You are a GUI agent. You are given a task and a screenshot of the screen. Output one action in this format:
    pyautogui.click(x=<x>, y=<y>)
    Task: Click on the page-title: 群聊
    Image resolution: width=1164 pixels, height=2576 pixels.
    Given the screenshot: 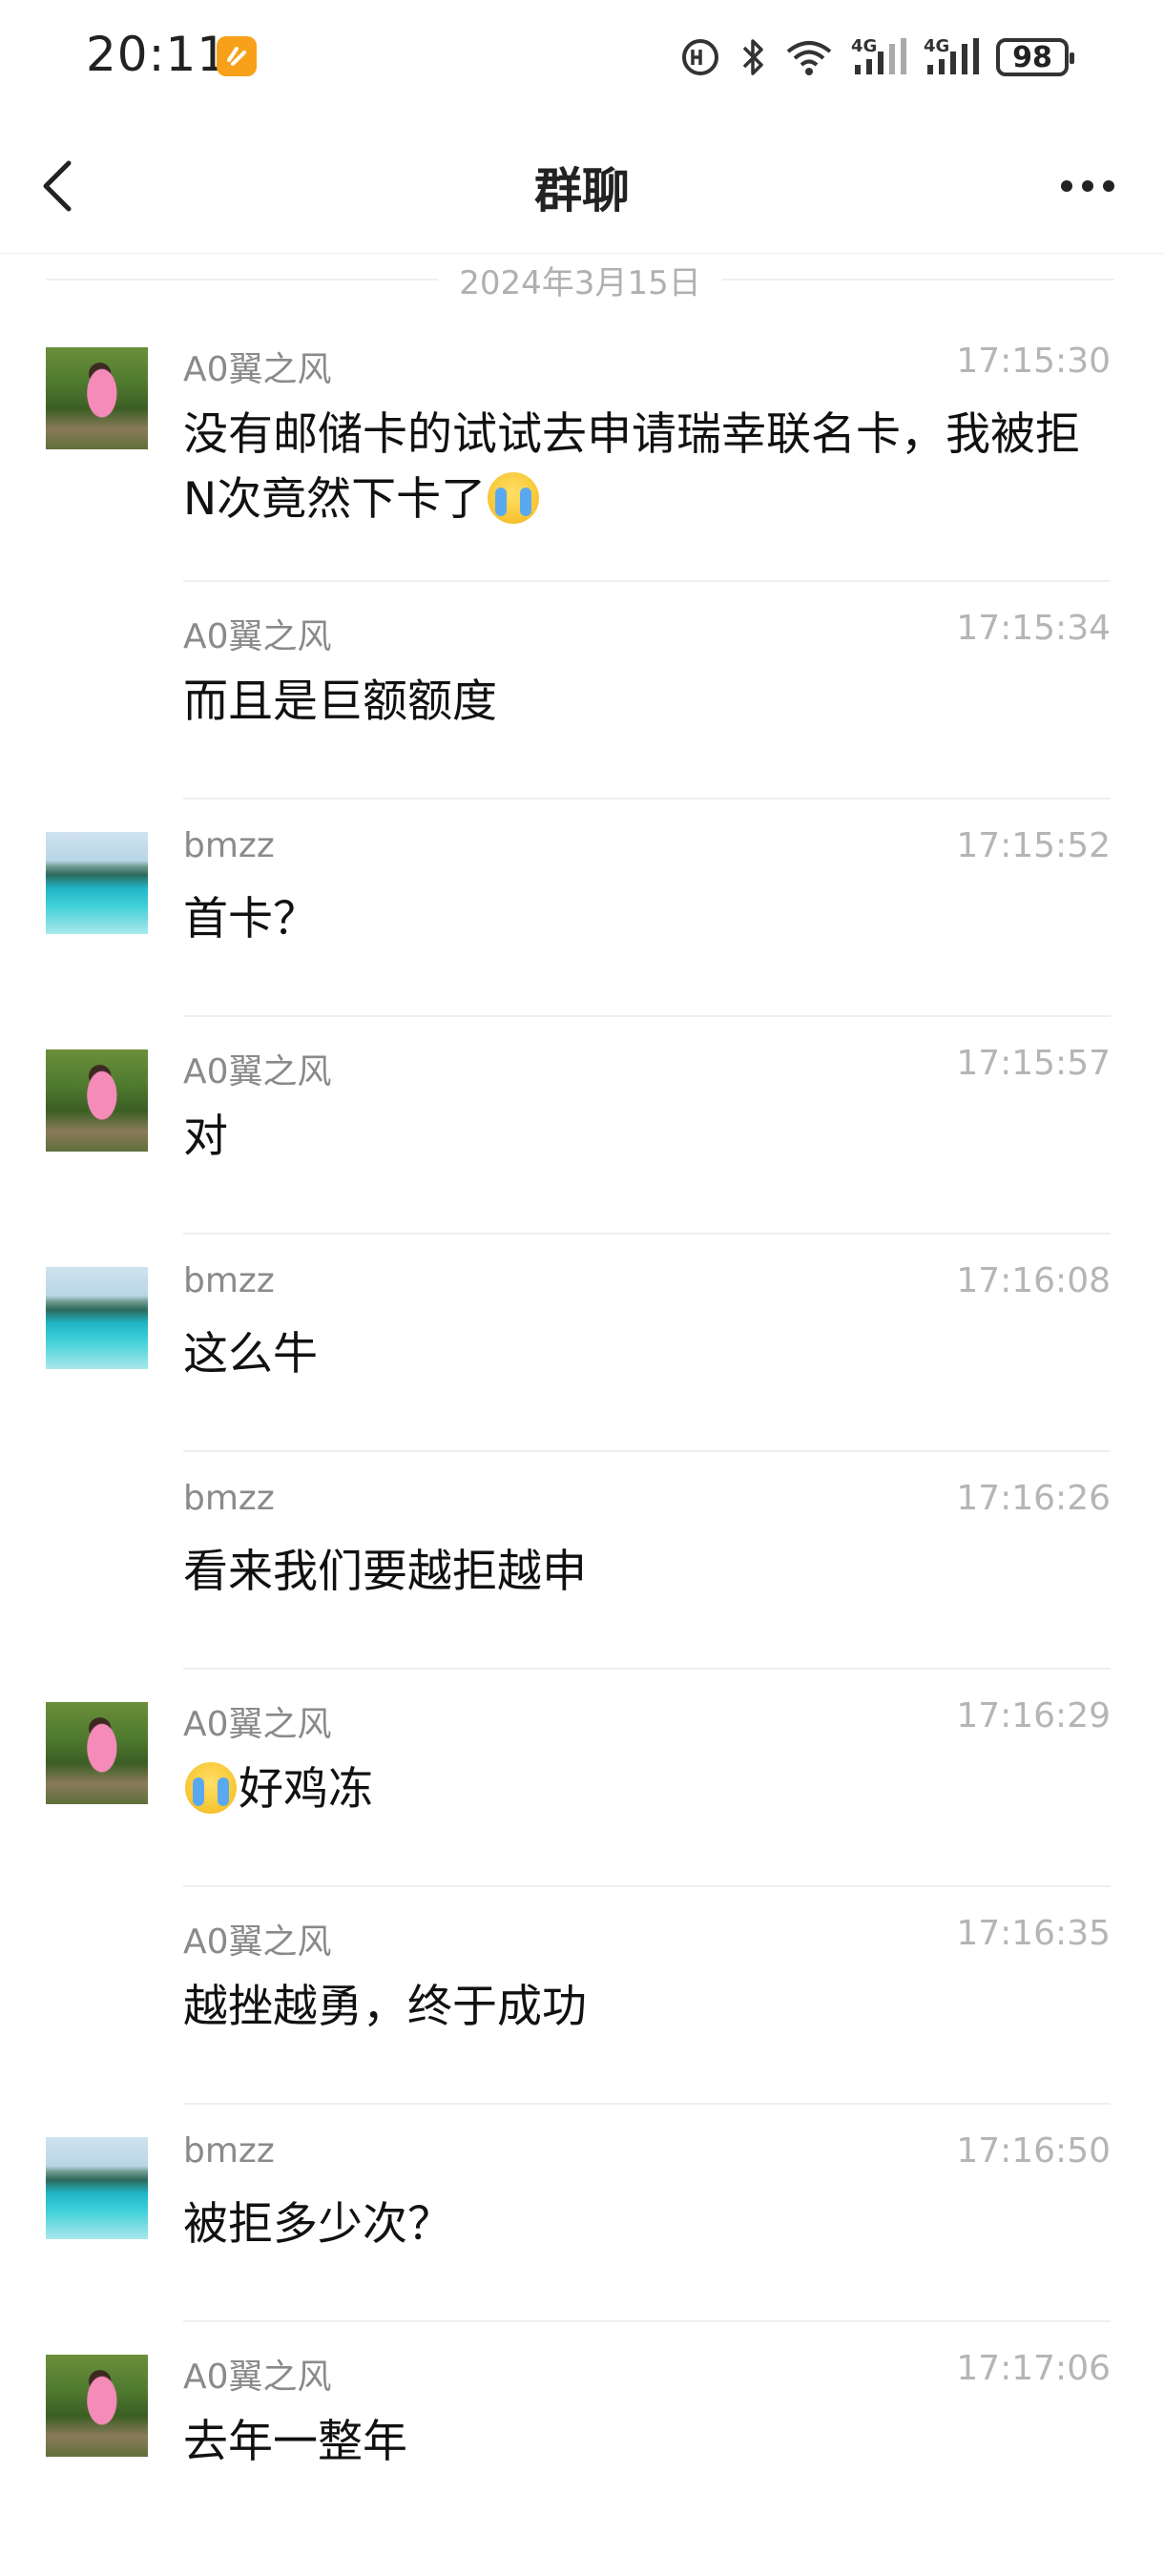 What is the action you would take?
    pyautogui.click(x=582, y=190)
    